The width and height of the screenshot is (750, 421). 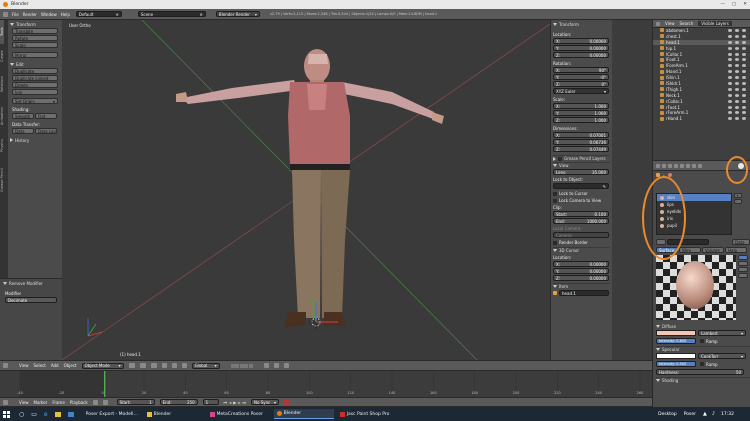 What do you see at coordinates (70, 365) in the screenshot?
I see `menu-object: Object` at bounding box center [70, 365].